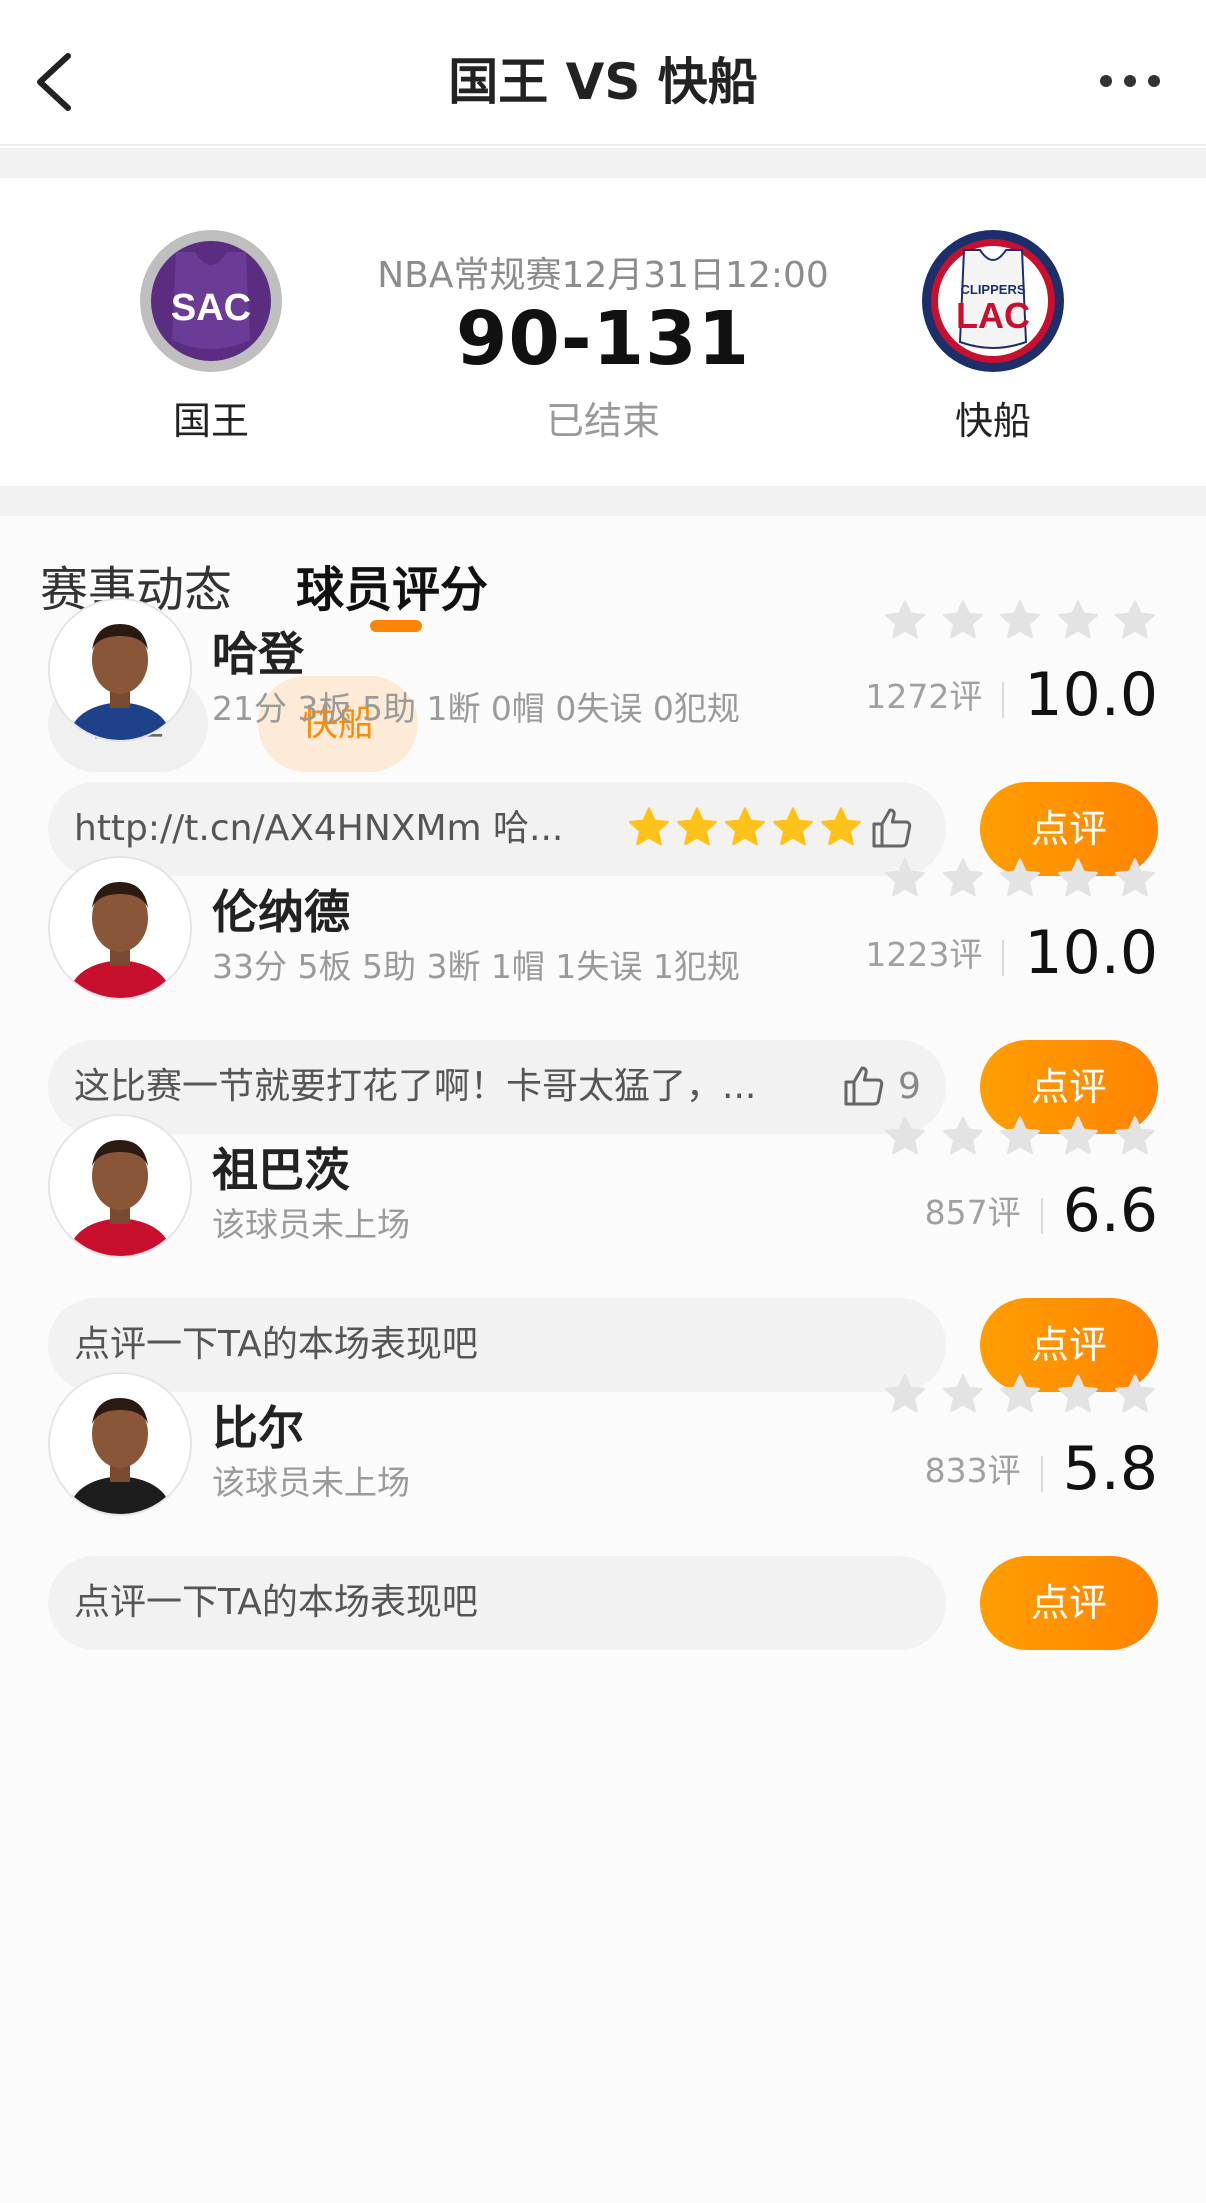 This screenshot has height=2203, width=1206. What do you see at coordinates (603, 1522) in the screenshot?
I see `player-card: 比尔该球员未上场 5.8 833评点评一下TA的本场表现吧 点评` at bounding box center [603, 1522].